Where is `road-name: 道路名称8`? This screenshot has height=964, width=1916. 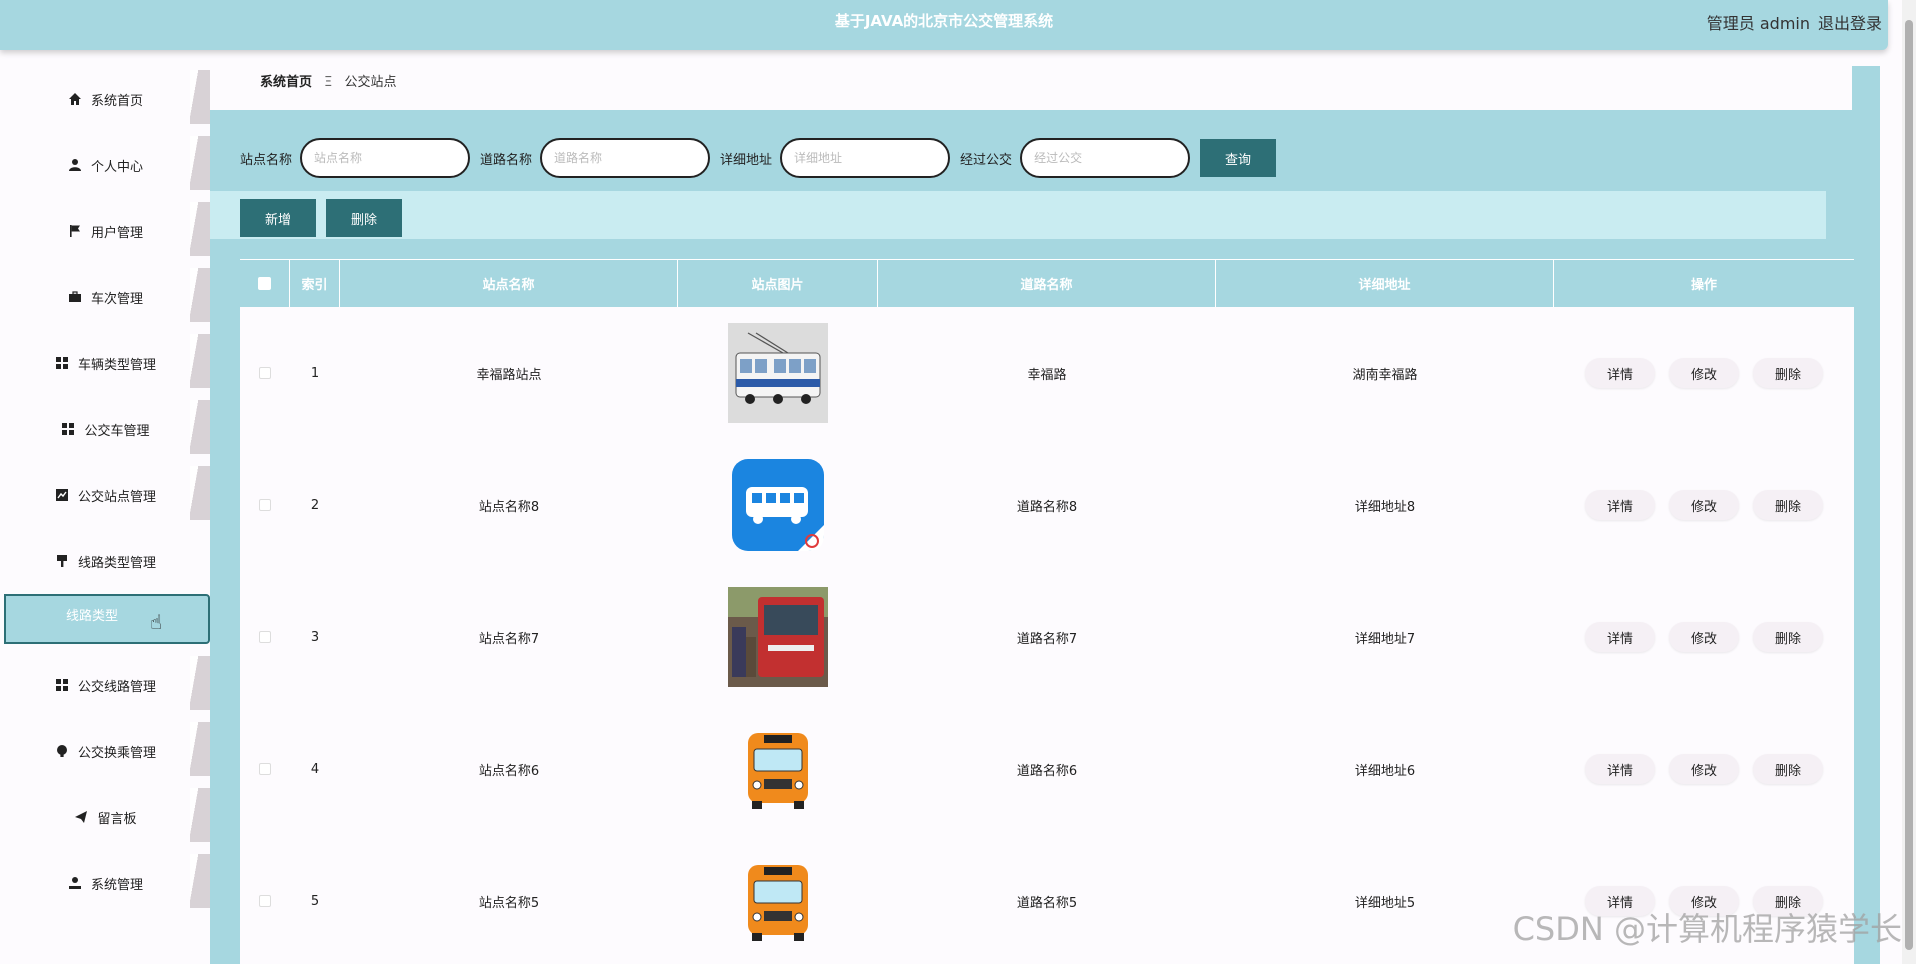 road-name: 道路名称8 is located at coordinates (1047, 507).